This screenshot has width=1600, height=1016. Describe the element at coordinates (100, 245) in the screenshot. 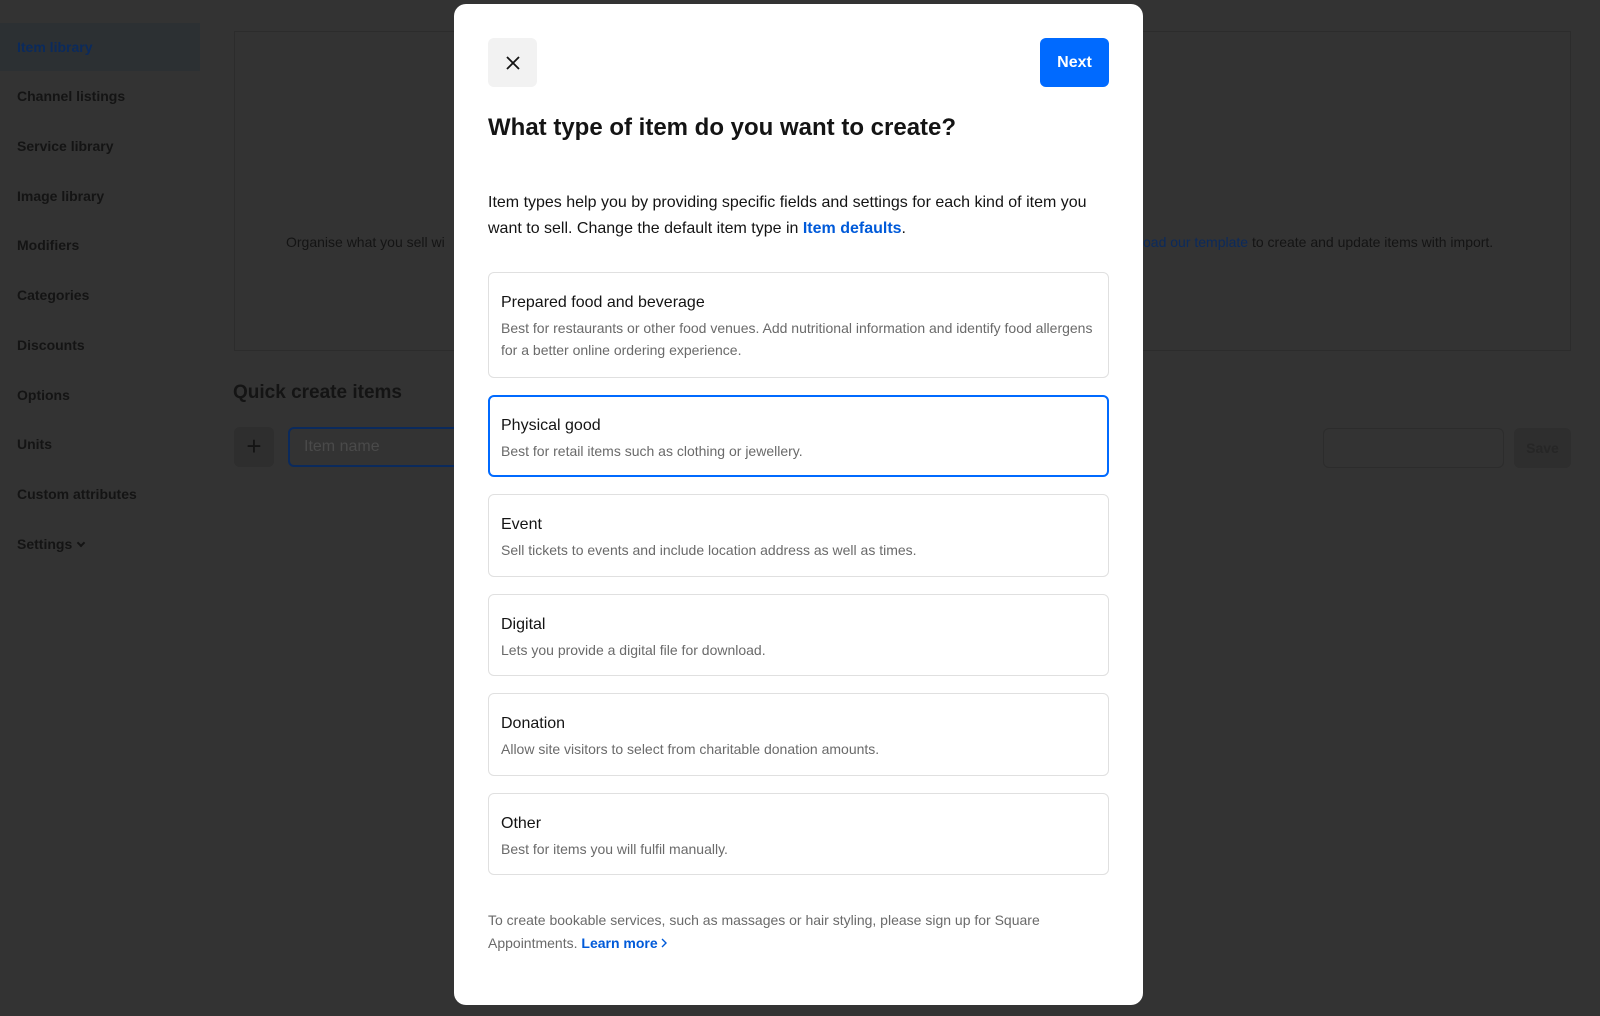

I see `sidebar-item-modifiers: Modifiers` at that location.